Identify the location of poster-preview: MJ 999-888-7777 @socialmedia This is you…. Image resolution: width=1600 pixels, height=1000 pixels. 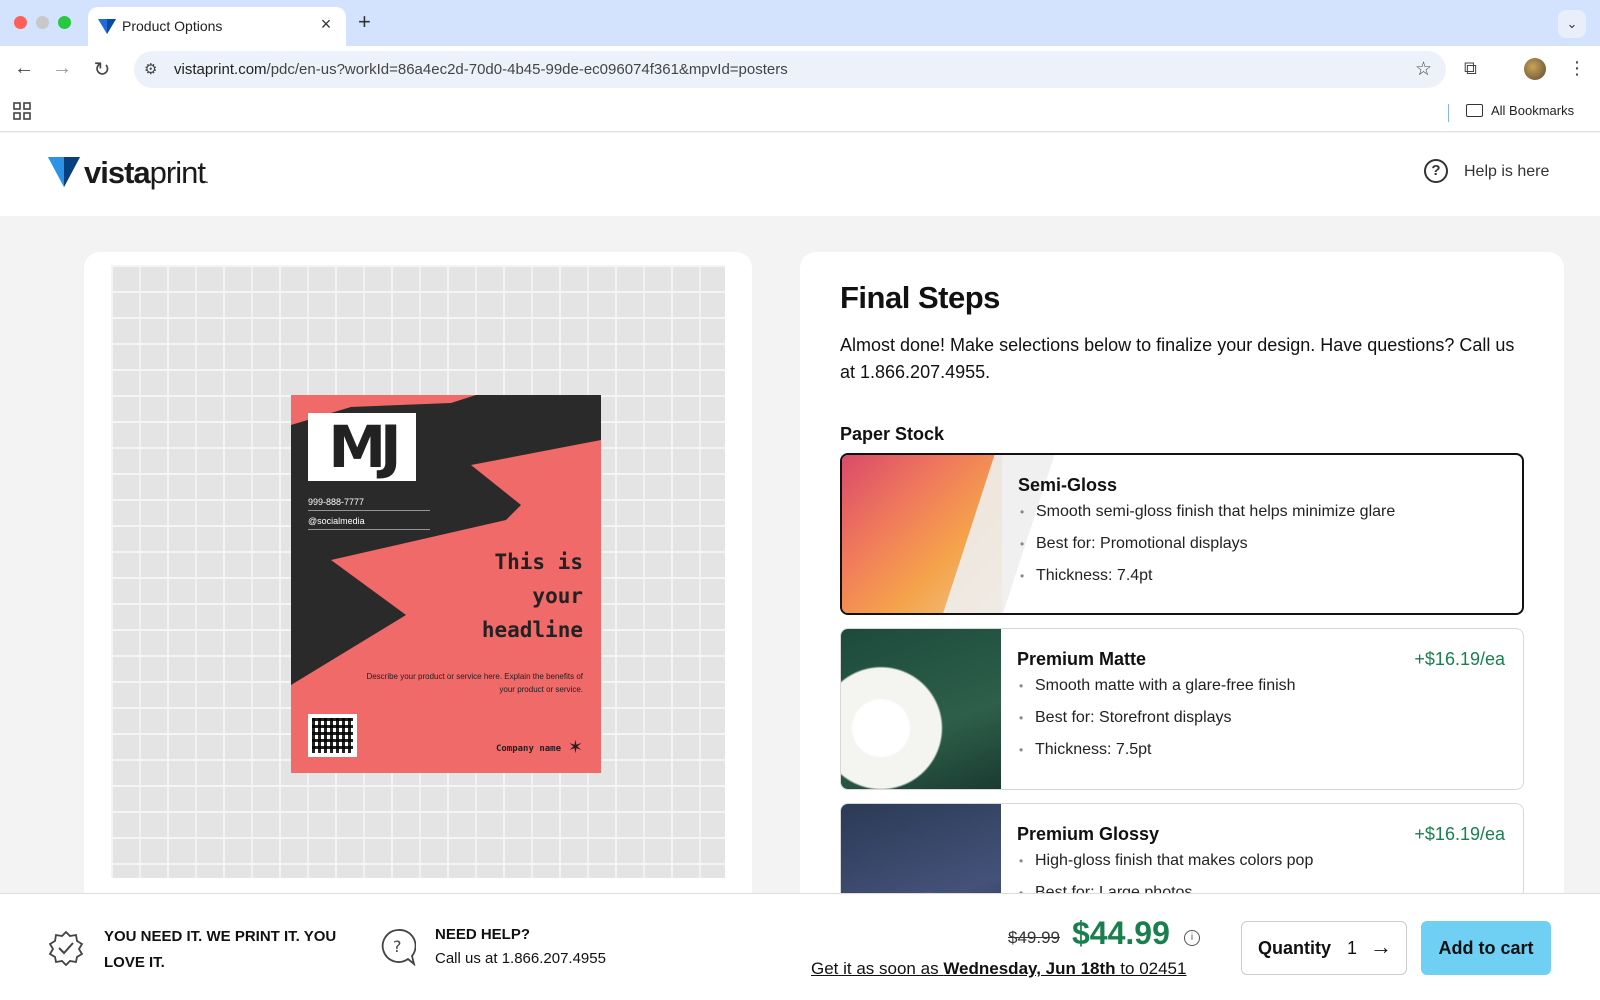
(446, 584).